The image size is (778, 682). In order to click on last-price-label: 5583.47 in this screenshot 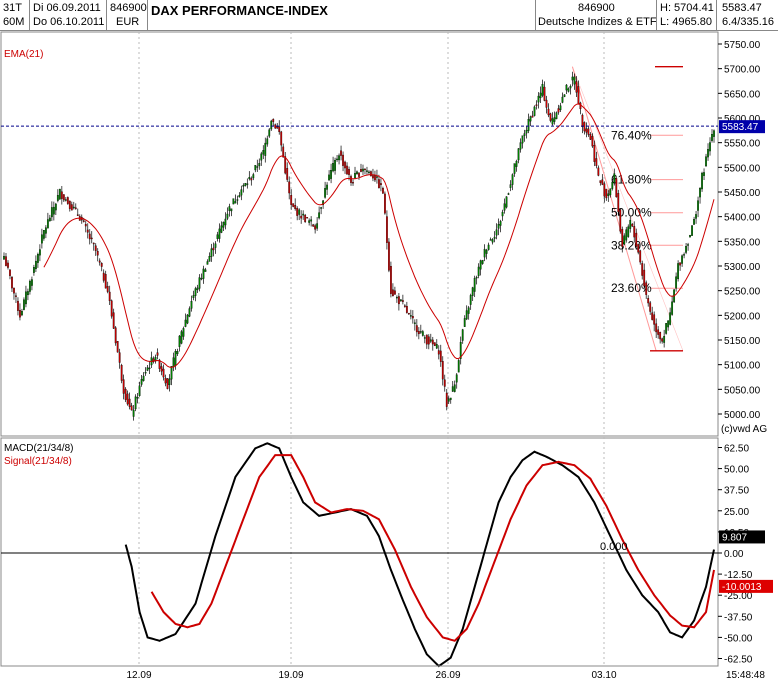, I will do `click(740, 127)`.